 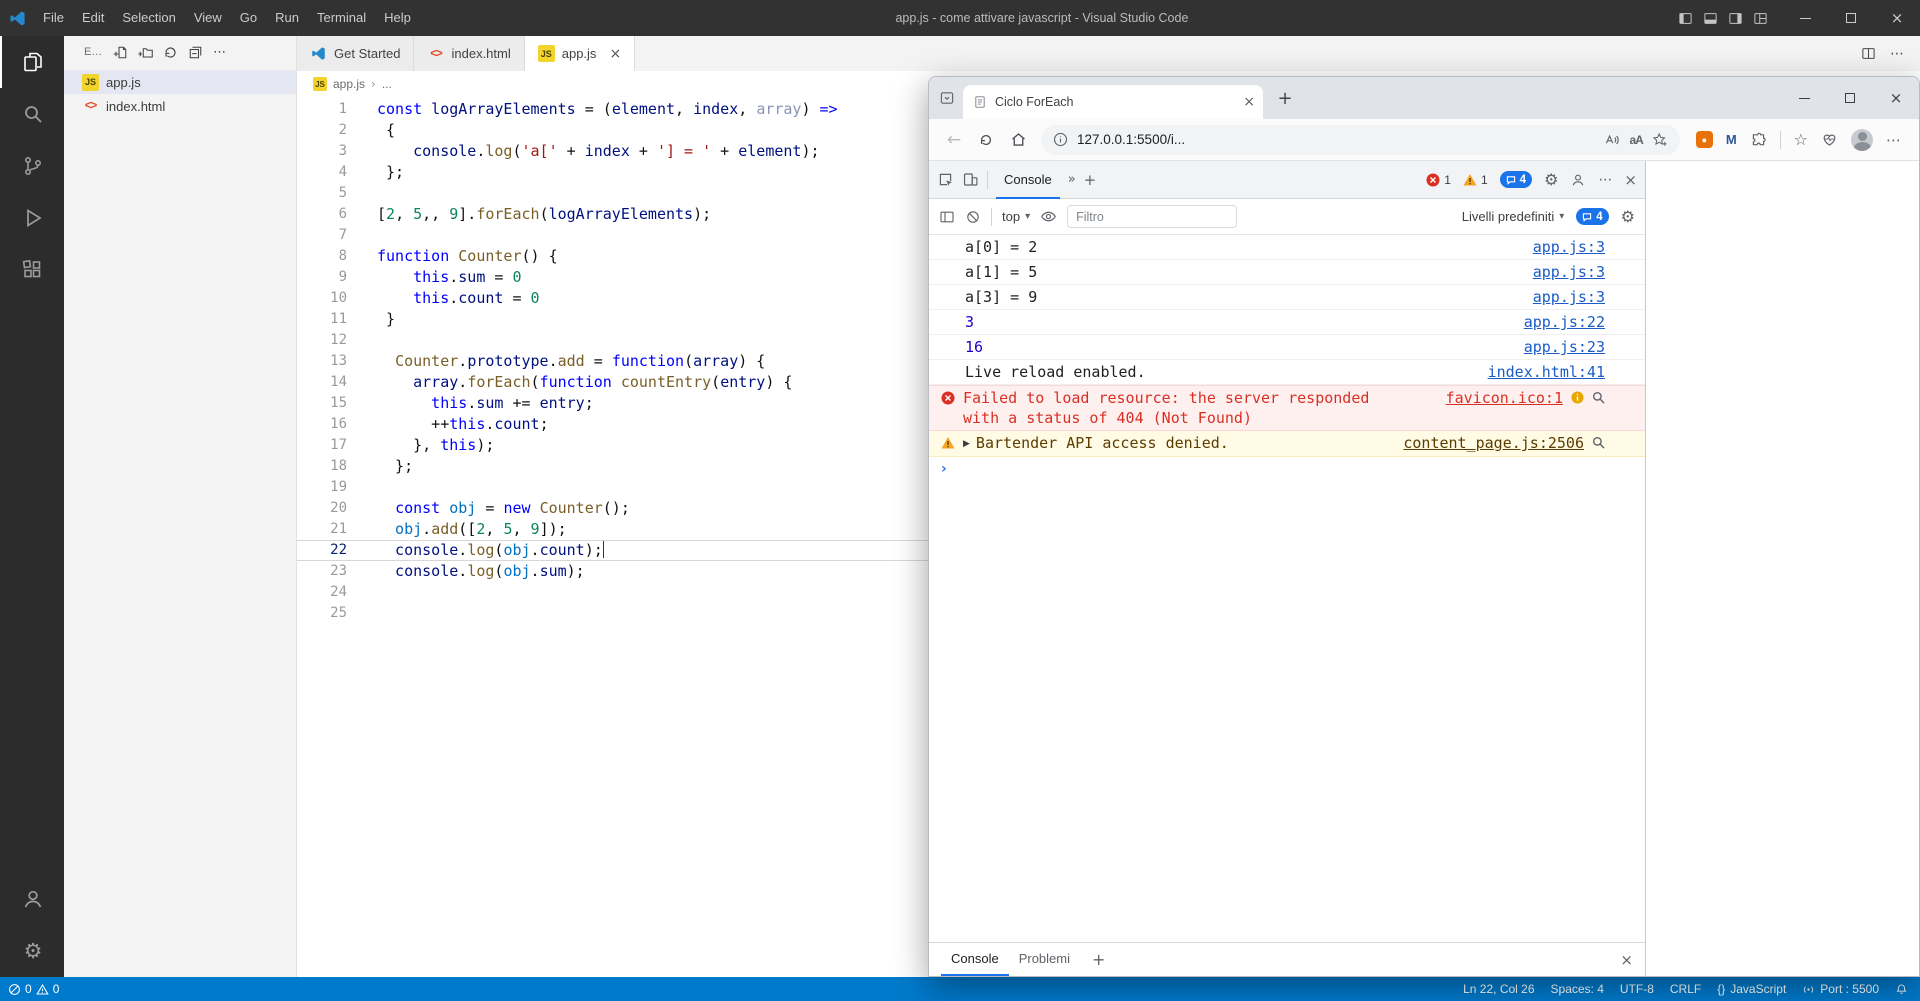 What do you see at coordinates (1893, 140) in the screenshot?
I see `browser-menu-icon: ⋯` at bounding box center [1893, 140].